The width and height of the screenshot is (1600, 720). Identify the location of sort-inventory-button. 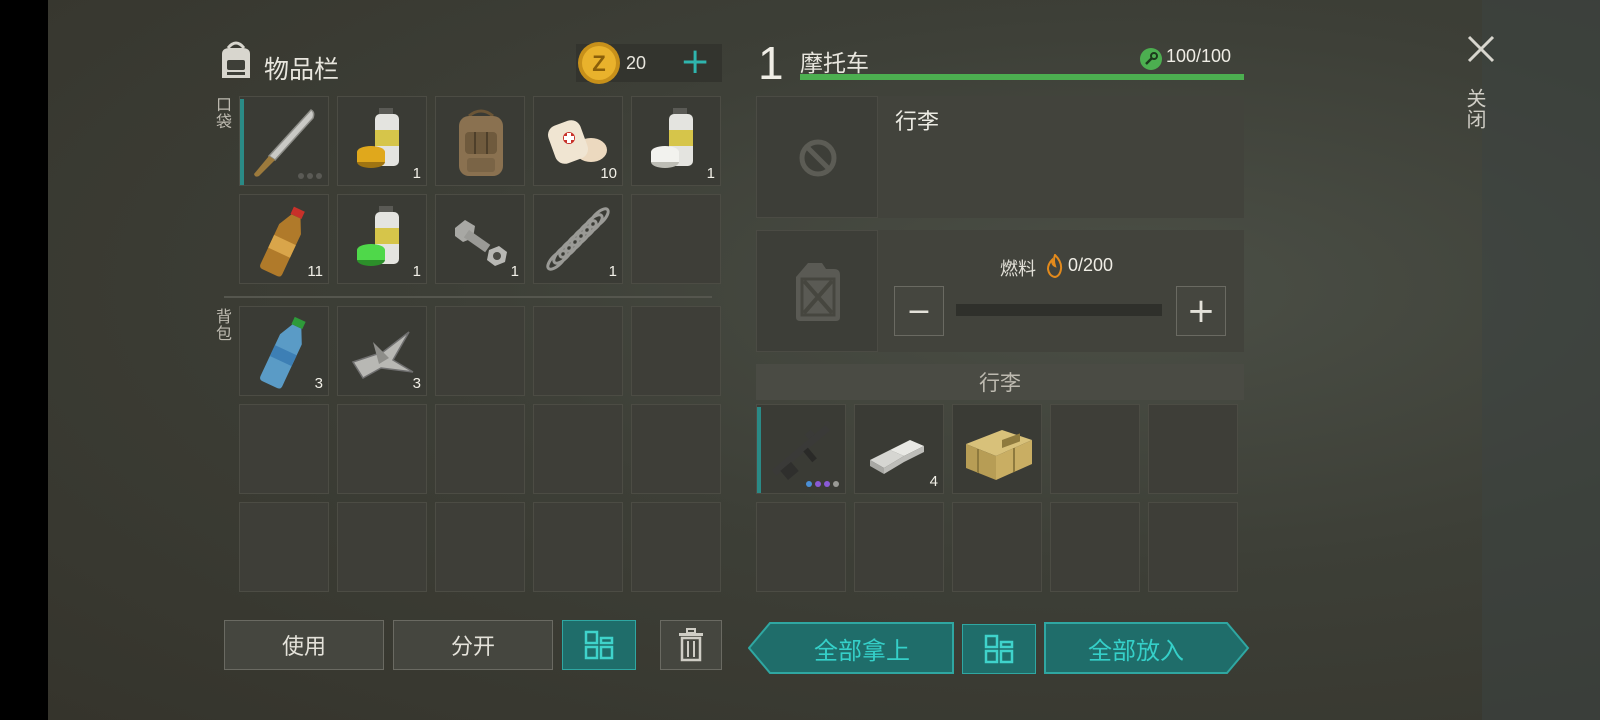
(599, 645).